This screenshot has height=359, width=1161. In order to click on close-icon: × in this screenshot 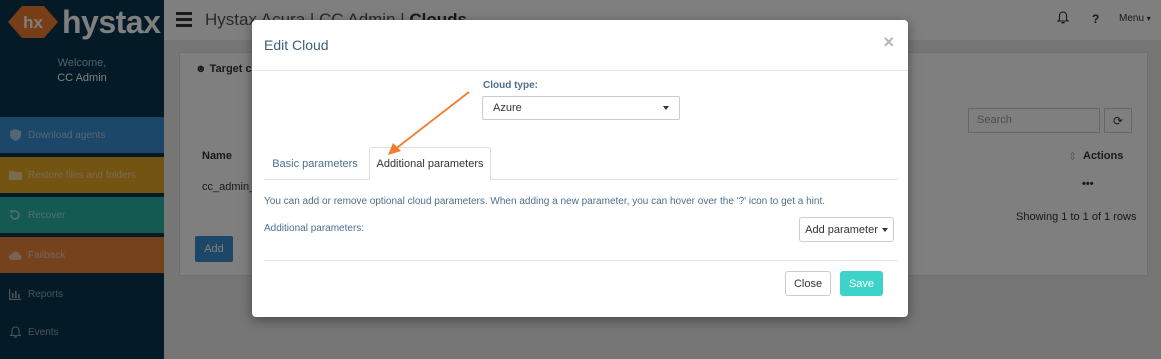, I will do `click(888, 42)`.